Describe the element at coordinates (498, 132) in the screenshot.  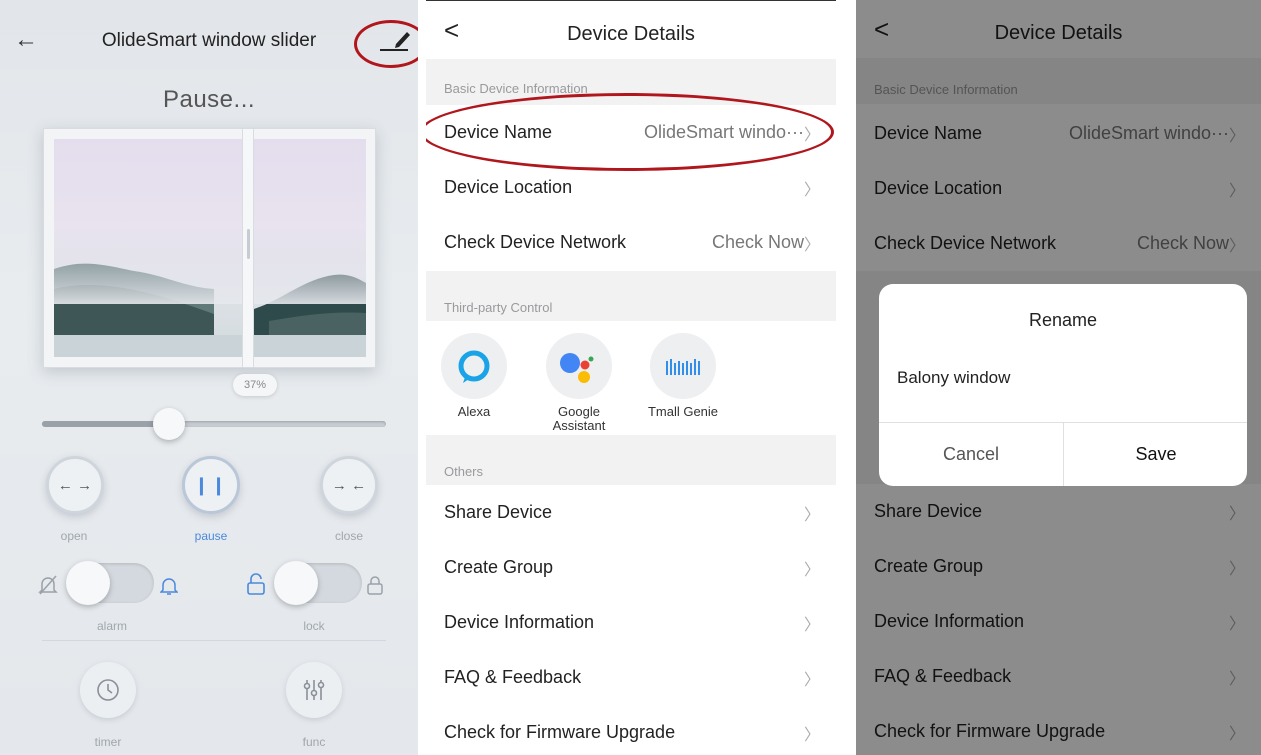
I see `row-label: Device Name` at that location.